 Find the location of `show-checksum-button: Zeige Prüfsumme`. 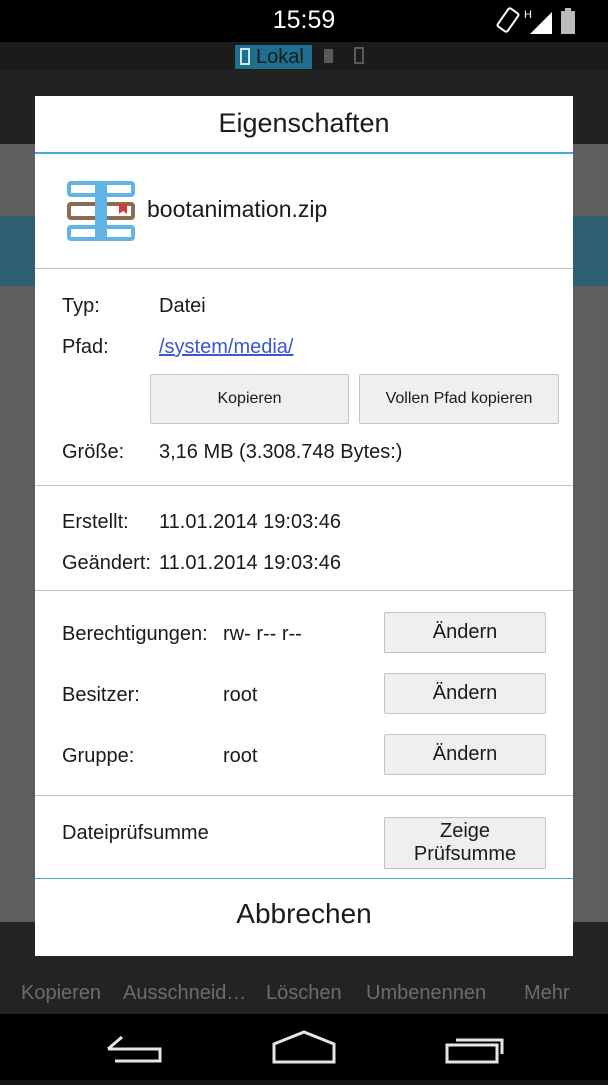

show-checksum-button: Zeige Prüfsumme is located at coordinates (465, 843).